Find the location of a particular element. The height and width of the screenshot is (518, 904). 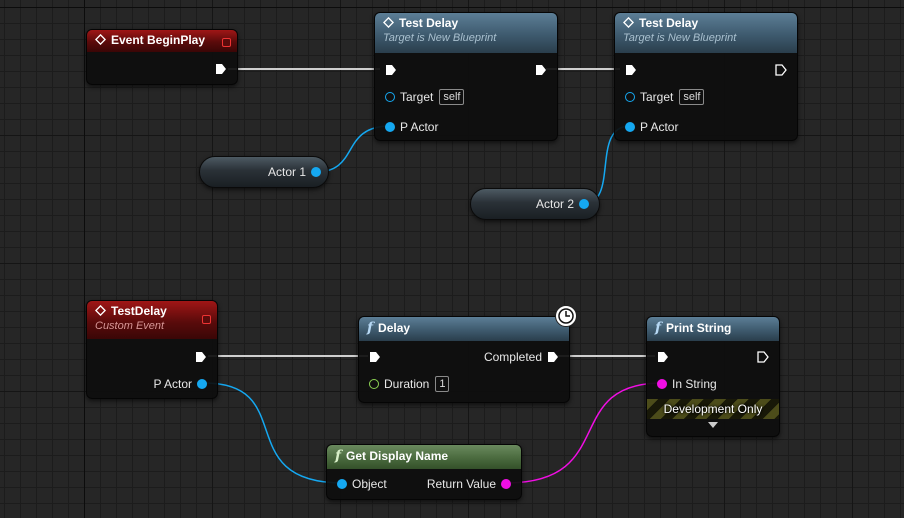

clock-icon is located at coordinates (566, 316).